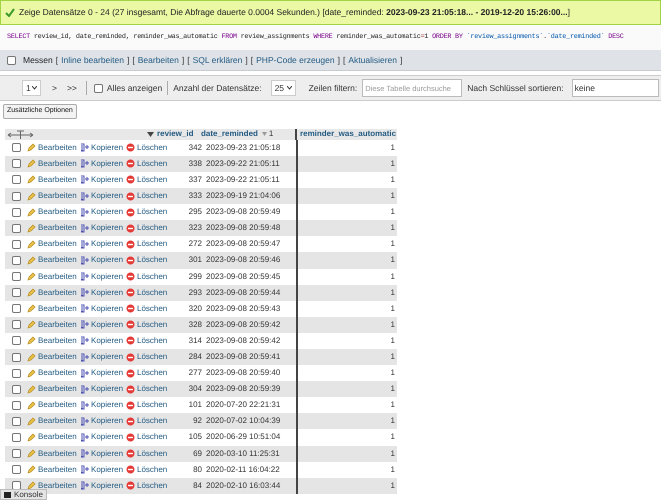 This screenshot has width=661, height=500. Describe the element at coordinates (217, 60) in the screenshot. I see `toolbar-link: SQL erklären` at that location.